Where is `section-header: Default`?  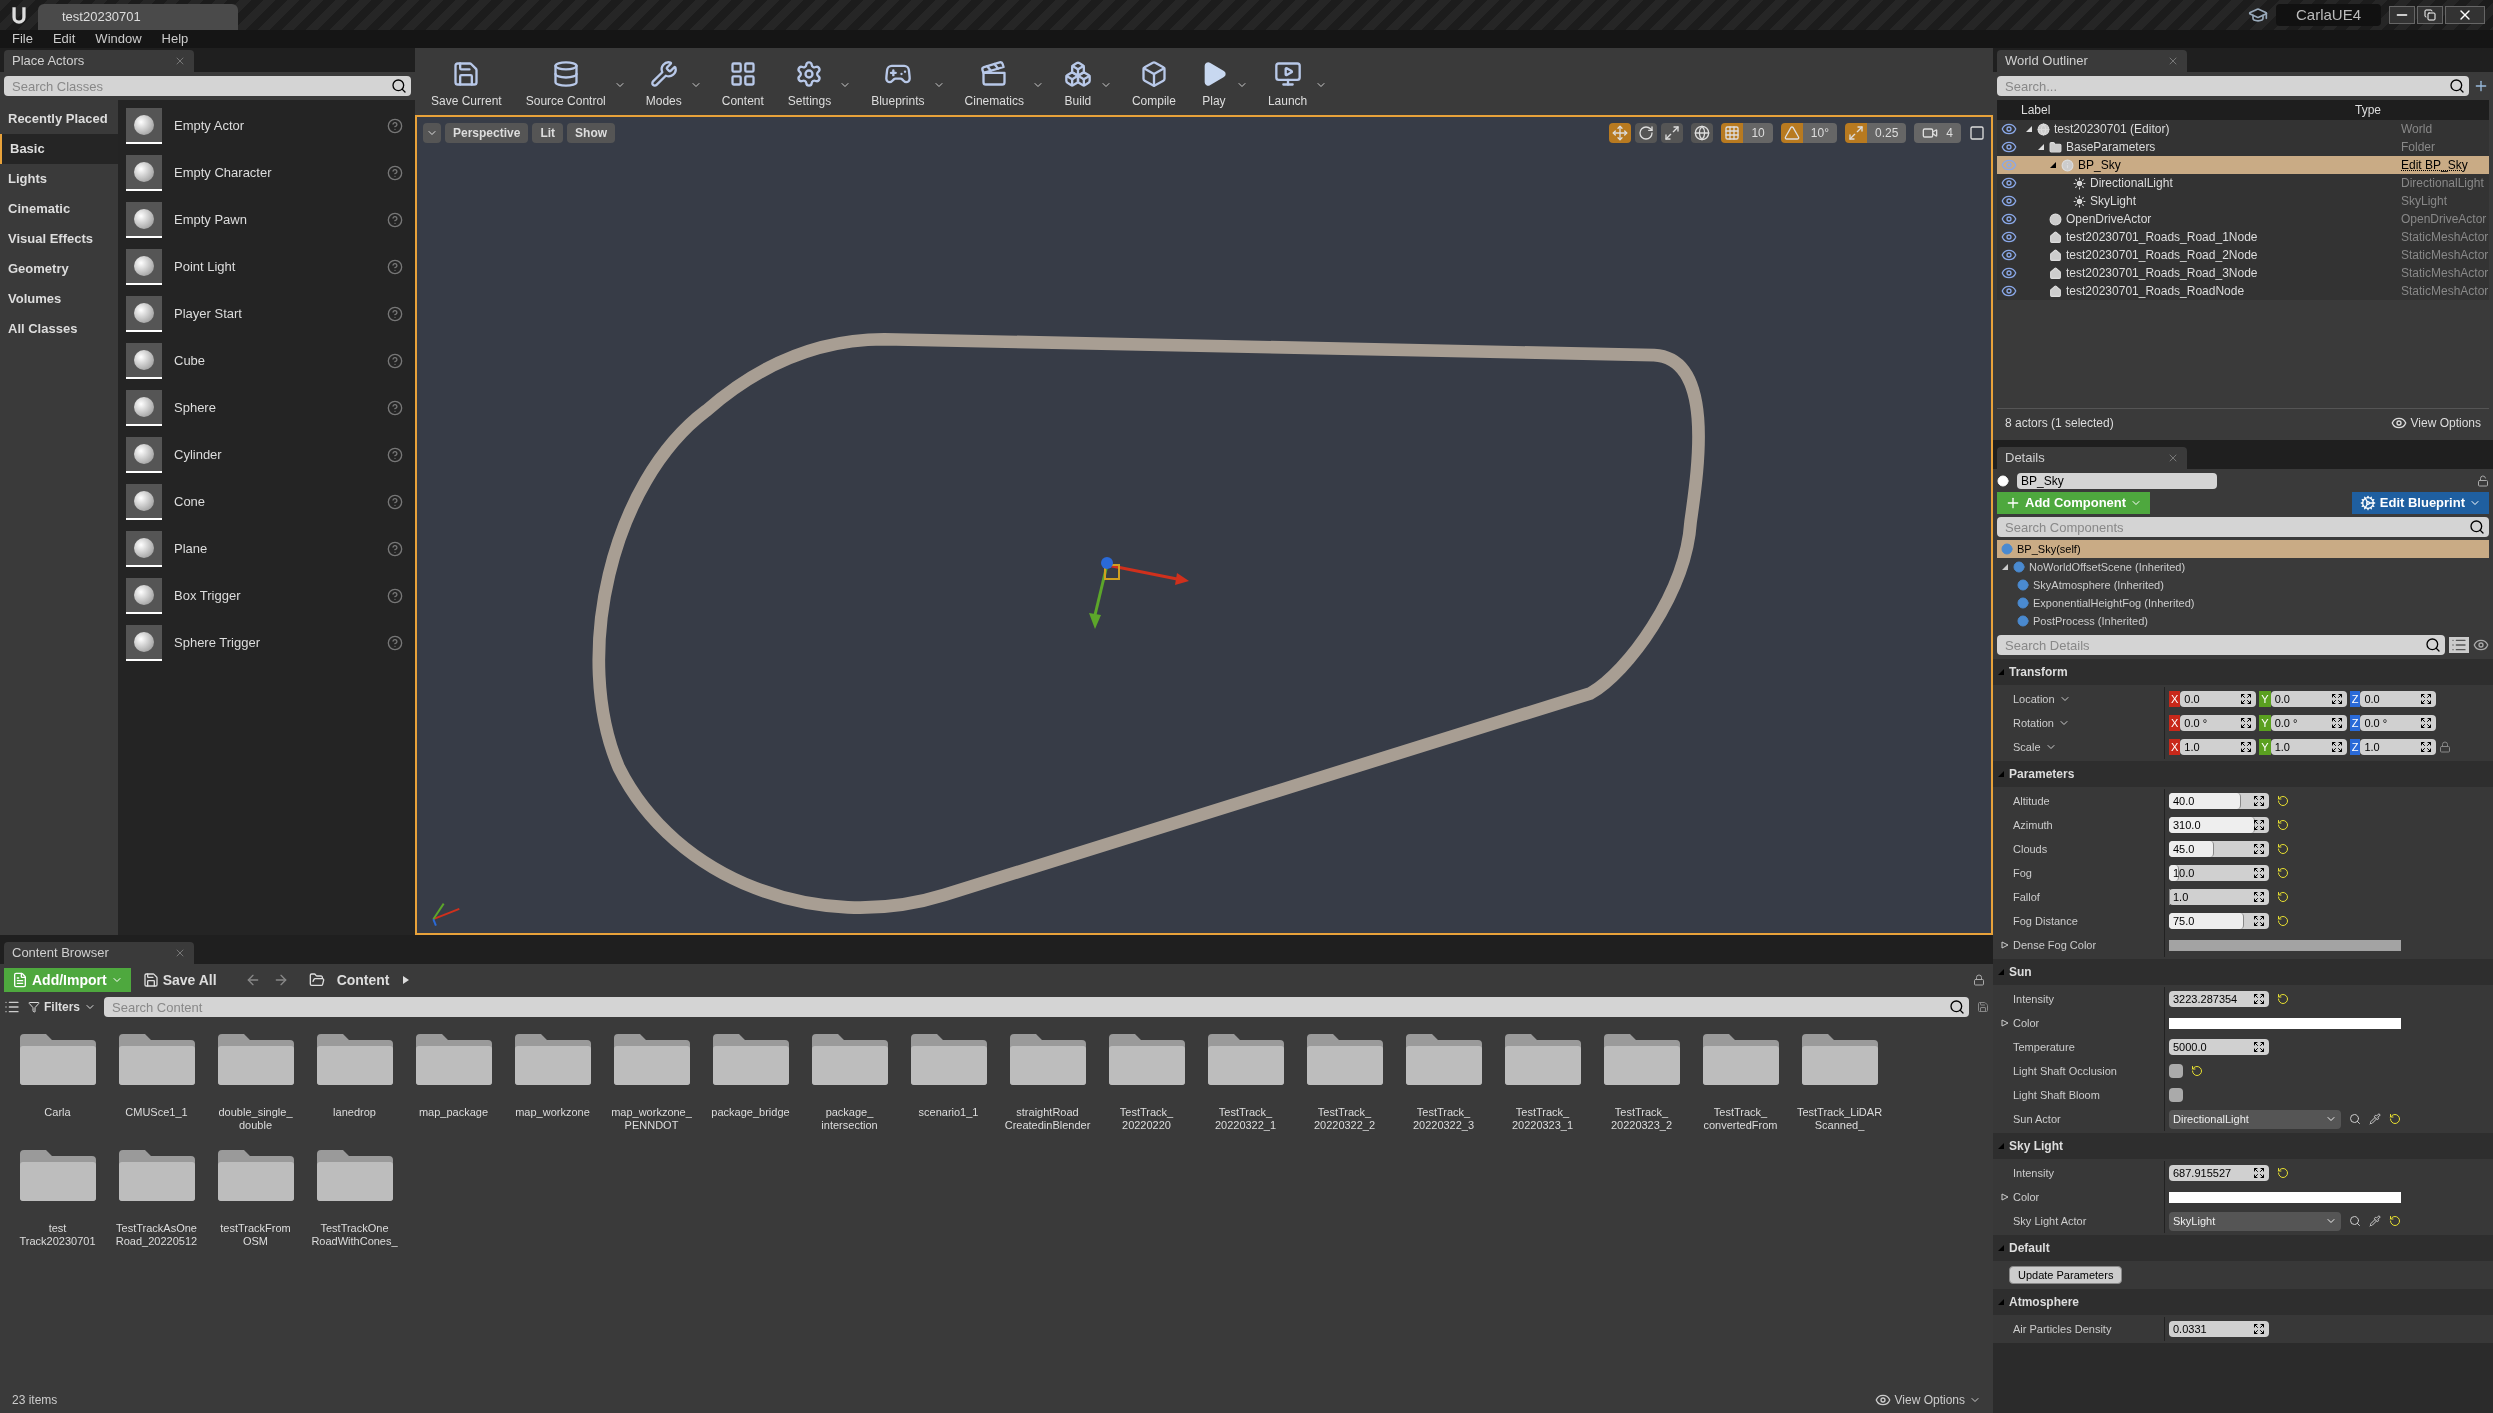 section-header: Default is located at coordinates (2029, 1248).